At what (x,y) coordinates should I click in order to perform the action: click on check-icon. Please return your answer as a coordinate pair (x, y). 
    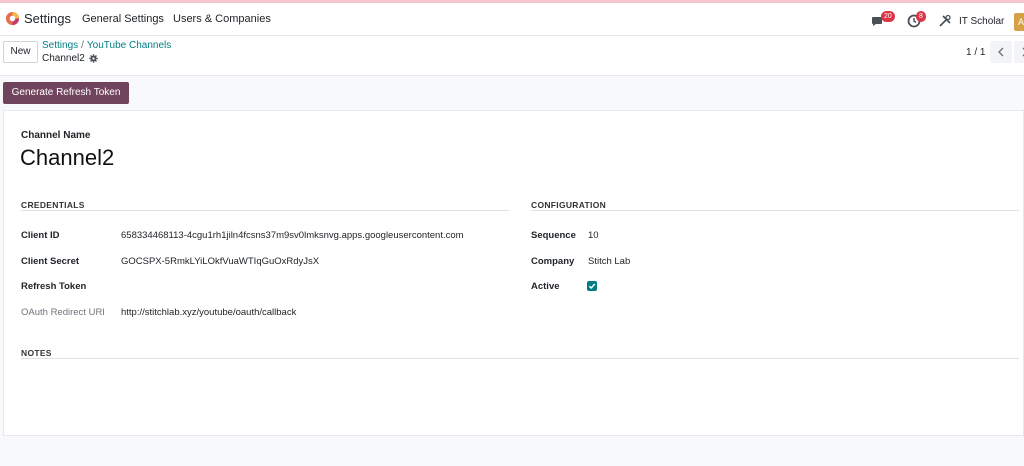
    Looking at the image, I should click on (592, 286).